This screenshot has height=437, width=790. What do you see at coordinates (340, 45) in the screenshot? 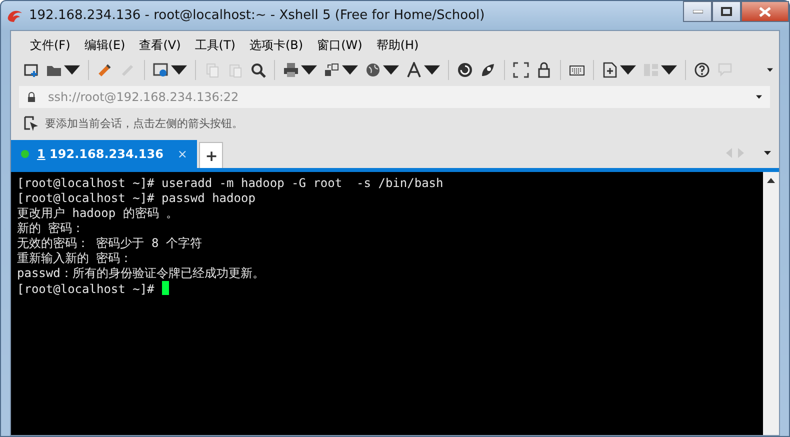
I see `menu-item: 窗口(W)` at bounding box center [340, 45].